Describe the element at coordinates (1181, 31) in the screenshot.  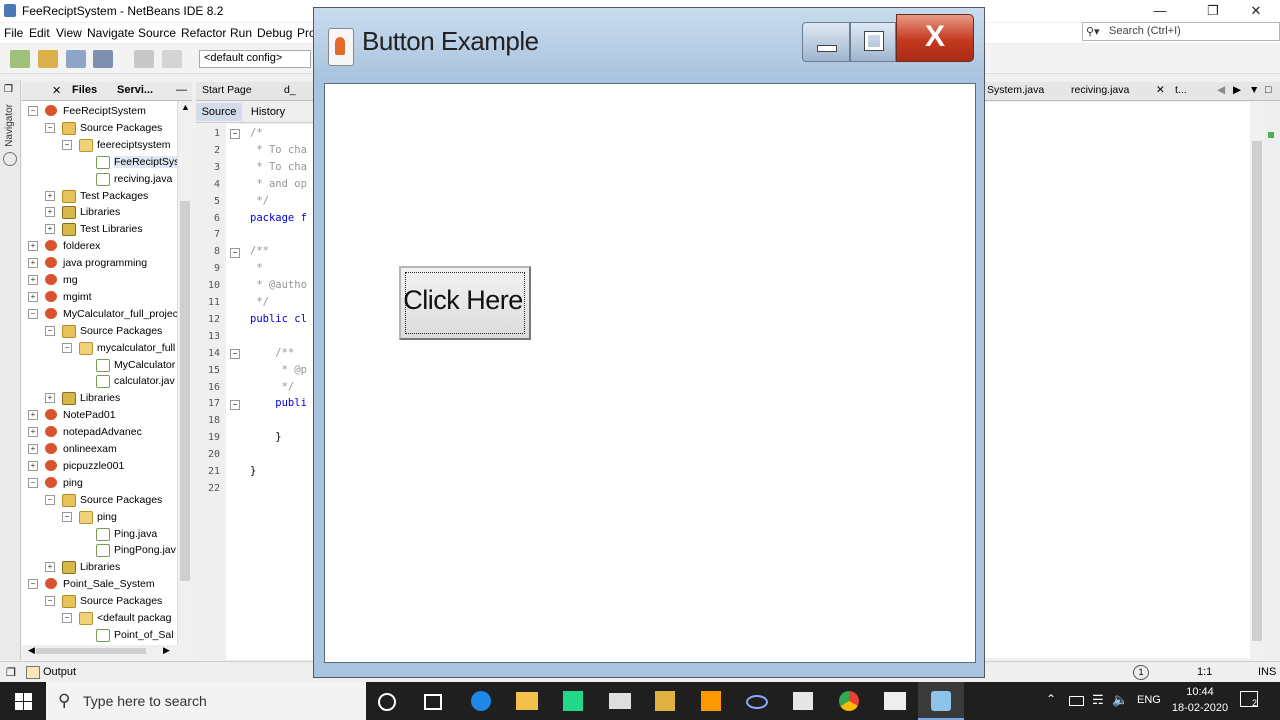
I see `ide-search-input: ⚲▾ Search (Ctrl+I)` at that location.